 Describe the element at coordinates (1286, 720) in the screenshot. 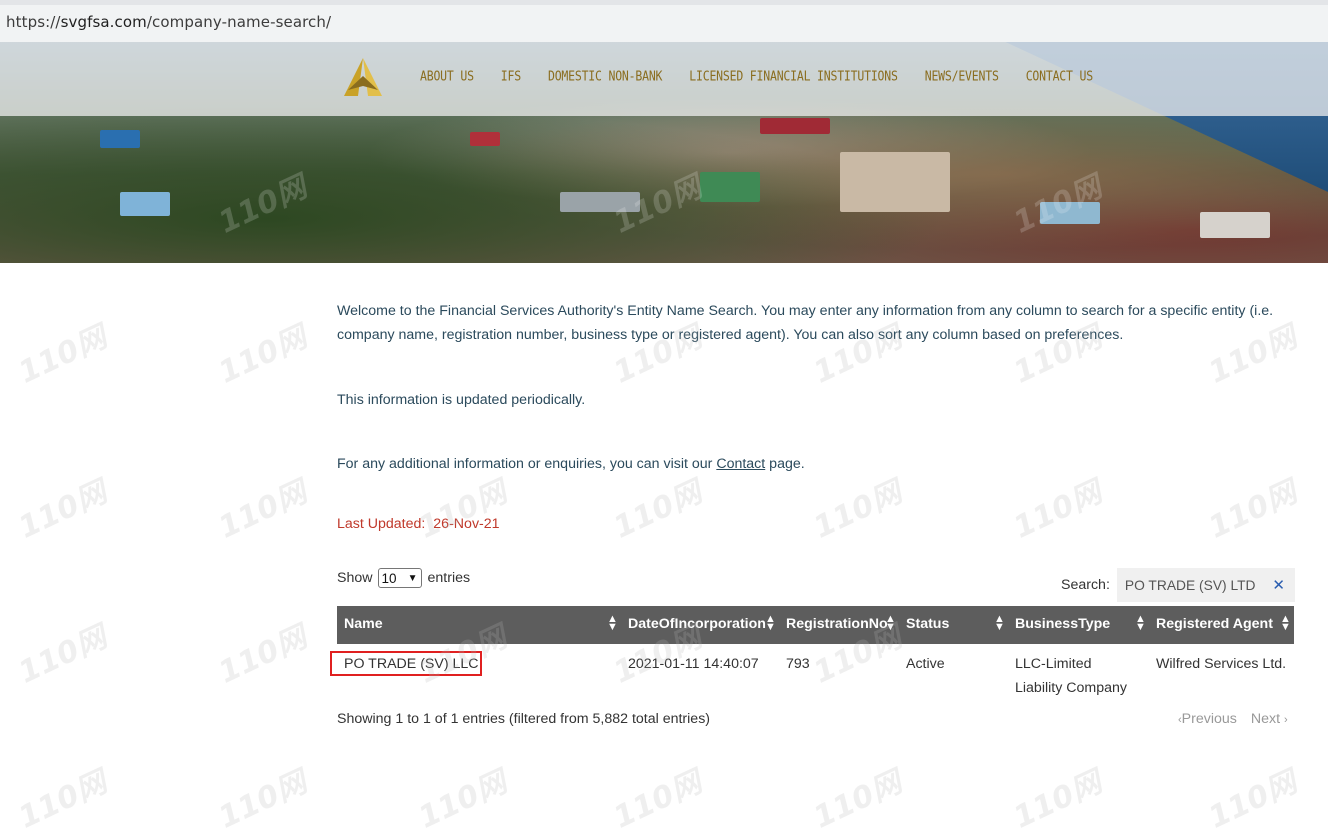

I see `chevron-right-icon: ›` at that location.